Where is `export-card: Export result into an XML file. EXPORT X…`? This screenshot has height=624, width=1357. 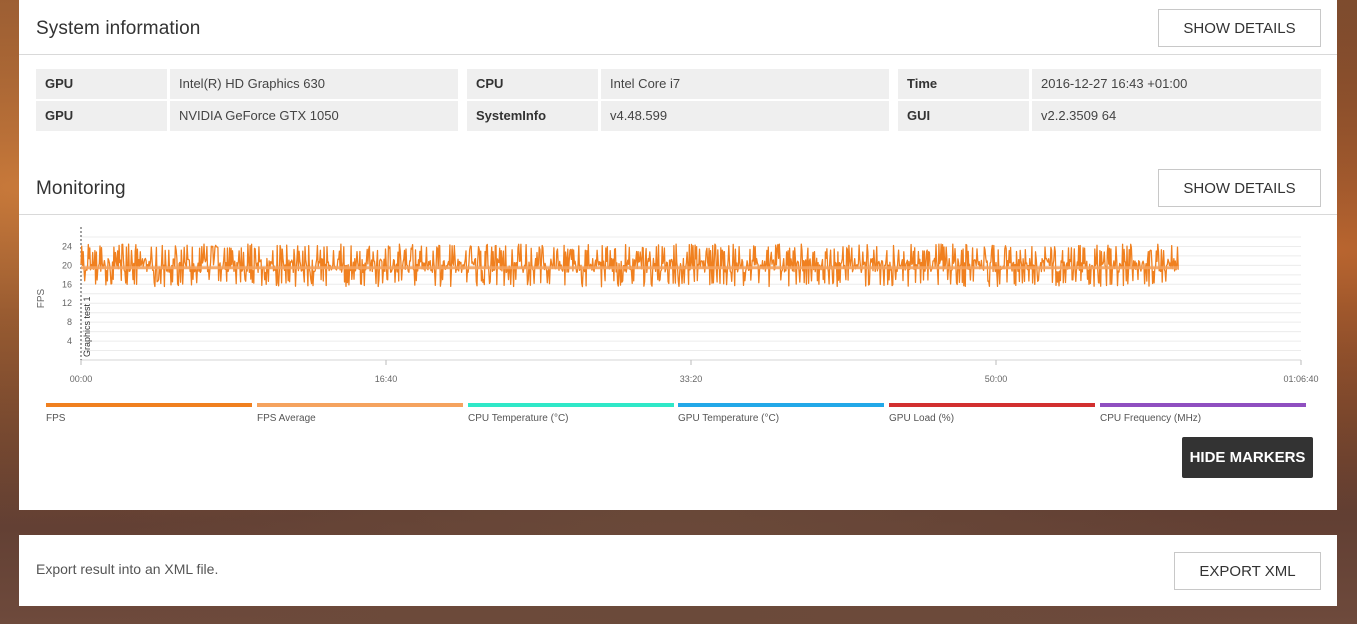
export-card: Export result into an XML file. EXPORT X… is located at coordinates (678, 570).